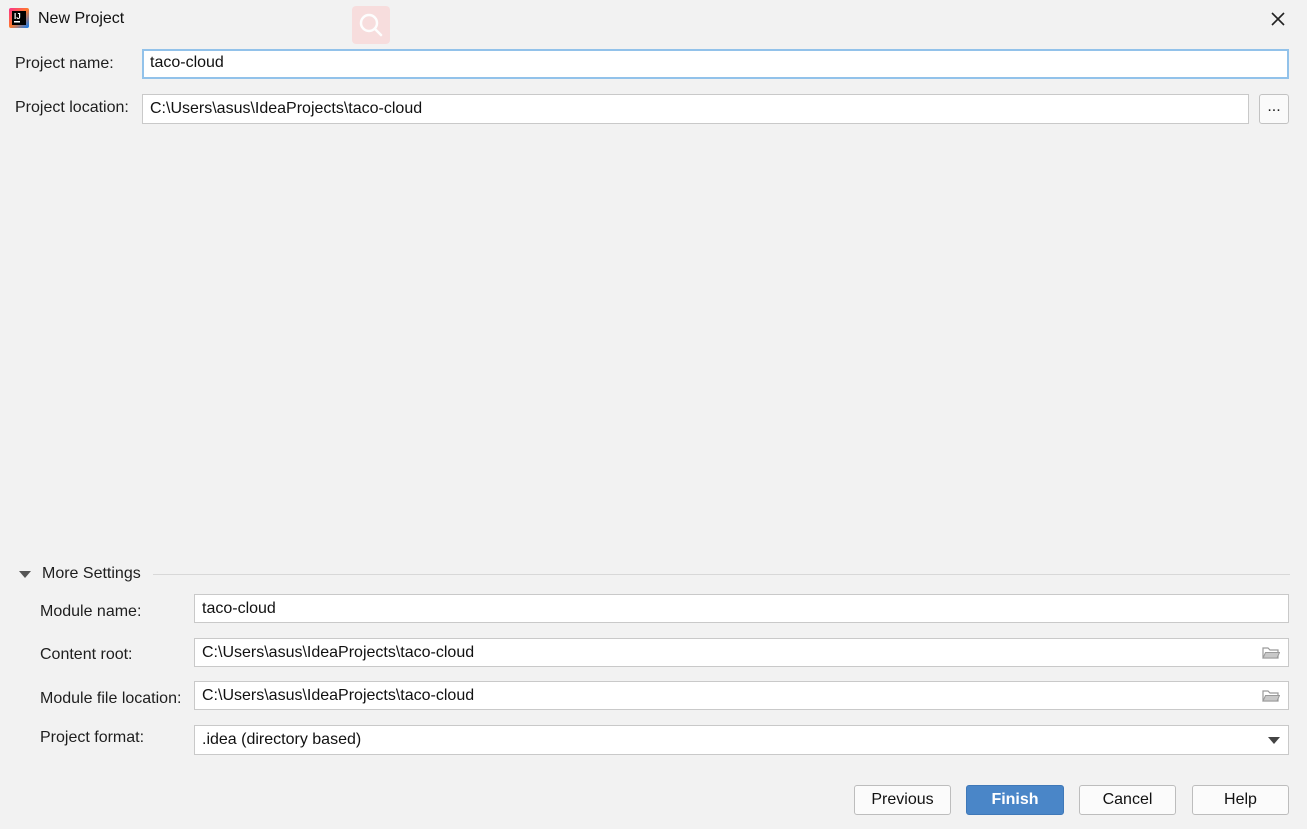 This screenshot has width=1307, height=829. What do you see at coordinates (1015, 800) in the screenshot?
I see `finish-button: Finish` at bounding box center [1015, 800].